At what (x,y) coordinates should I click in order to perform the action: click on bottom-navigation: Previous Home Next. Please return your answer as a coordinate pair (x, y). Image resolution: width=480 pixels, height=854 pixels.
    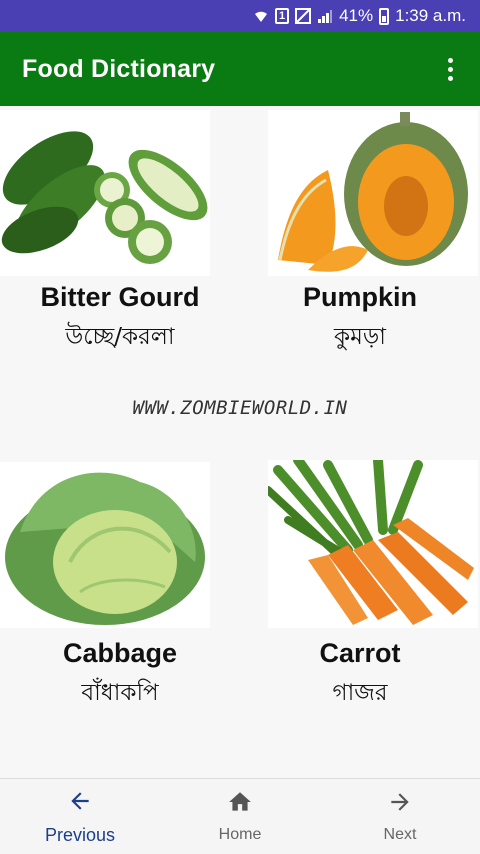
    Looking at the image, I should click on (240, 816).